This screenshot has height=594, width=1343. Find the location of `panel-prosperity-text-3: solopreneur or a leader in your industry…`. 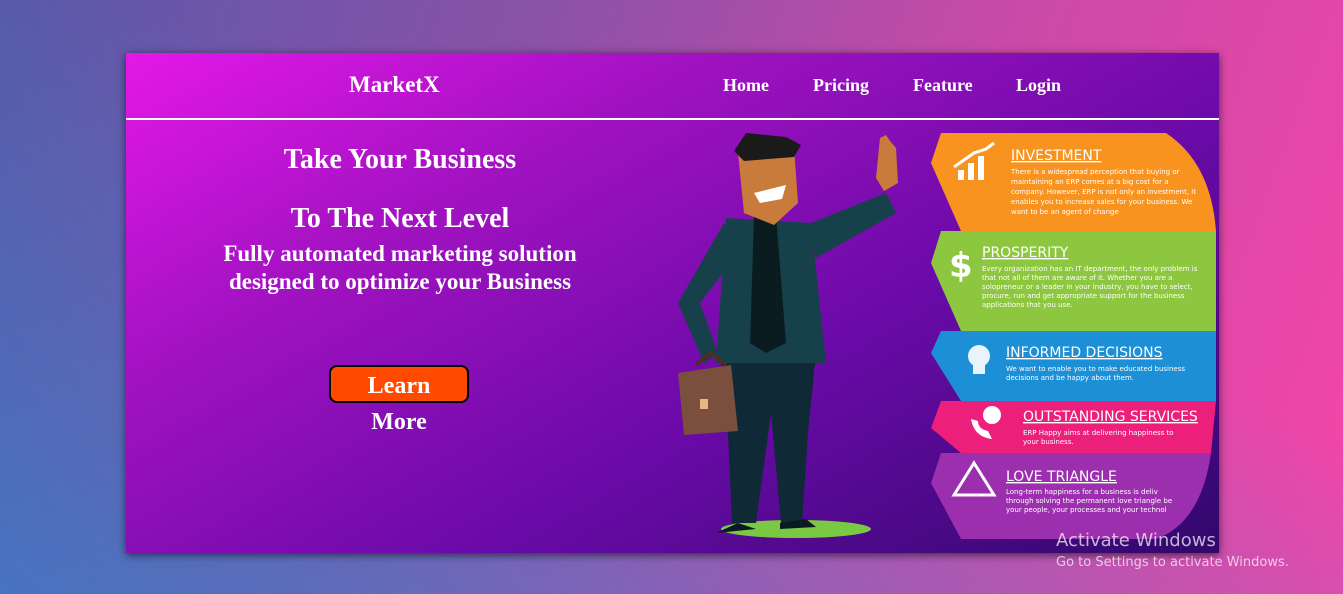

panel-prosperity-text-3: solopreneur or a leader in your industry… is located at coordinates (1087, 287).